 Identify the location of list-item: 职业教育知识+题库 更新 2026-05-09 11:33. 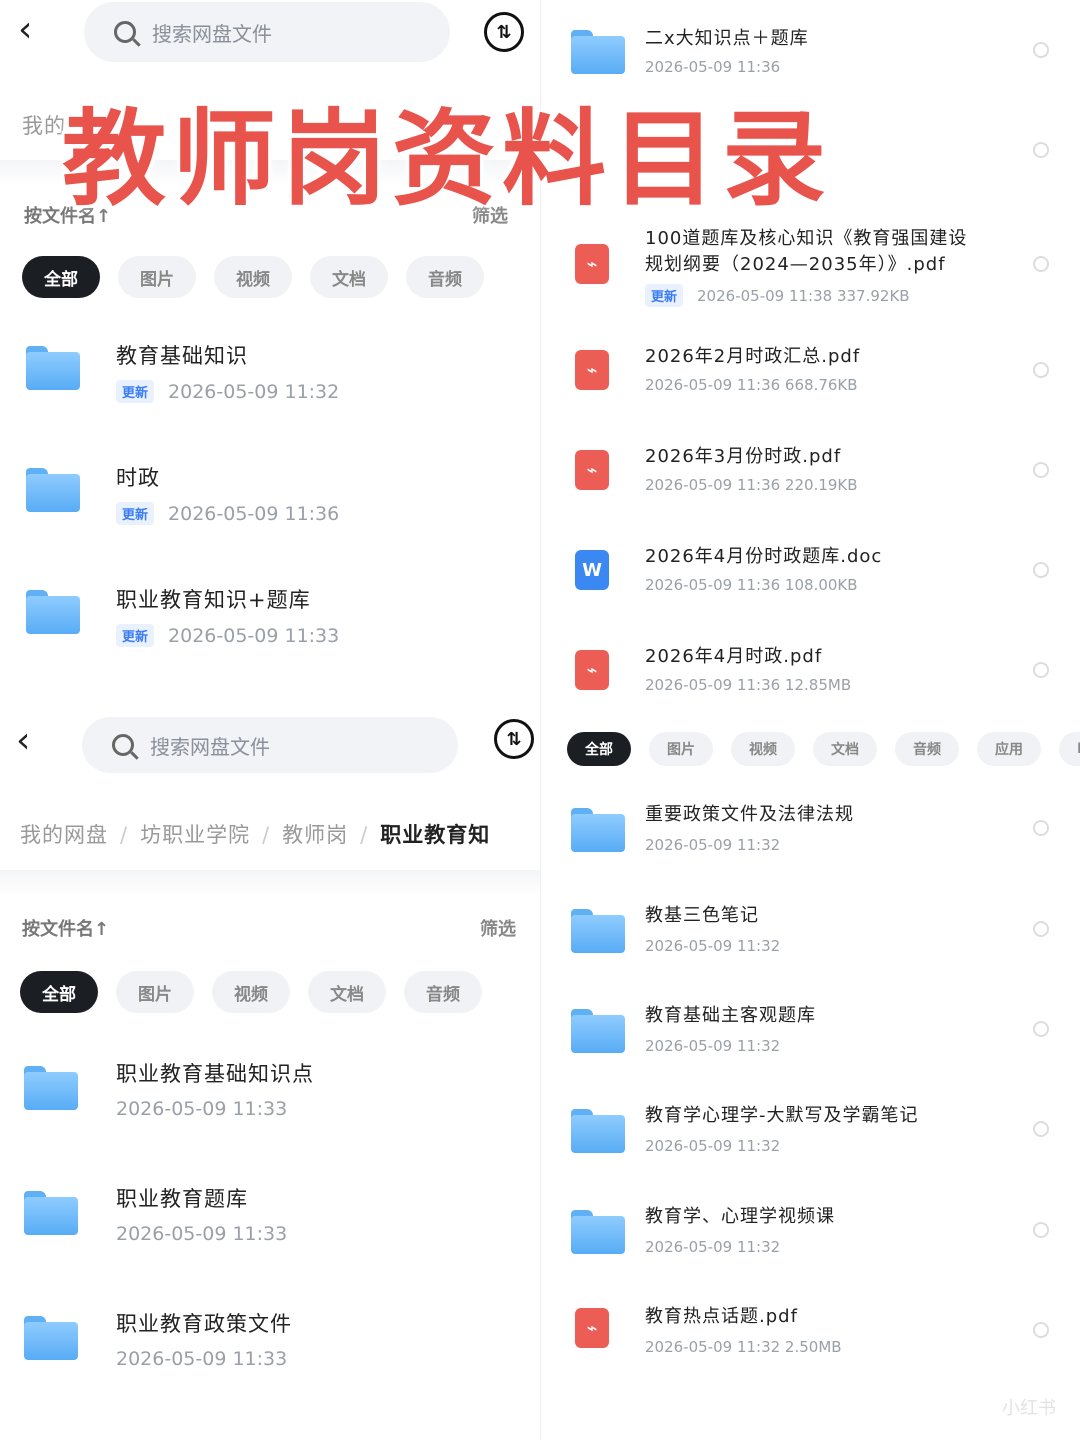
(270, 624).